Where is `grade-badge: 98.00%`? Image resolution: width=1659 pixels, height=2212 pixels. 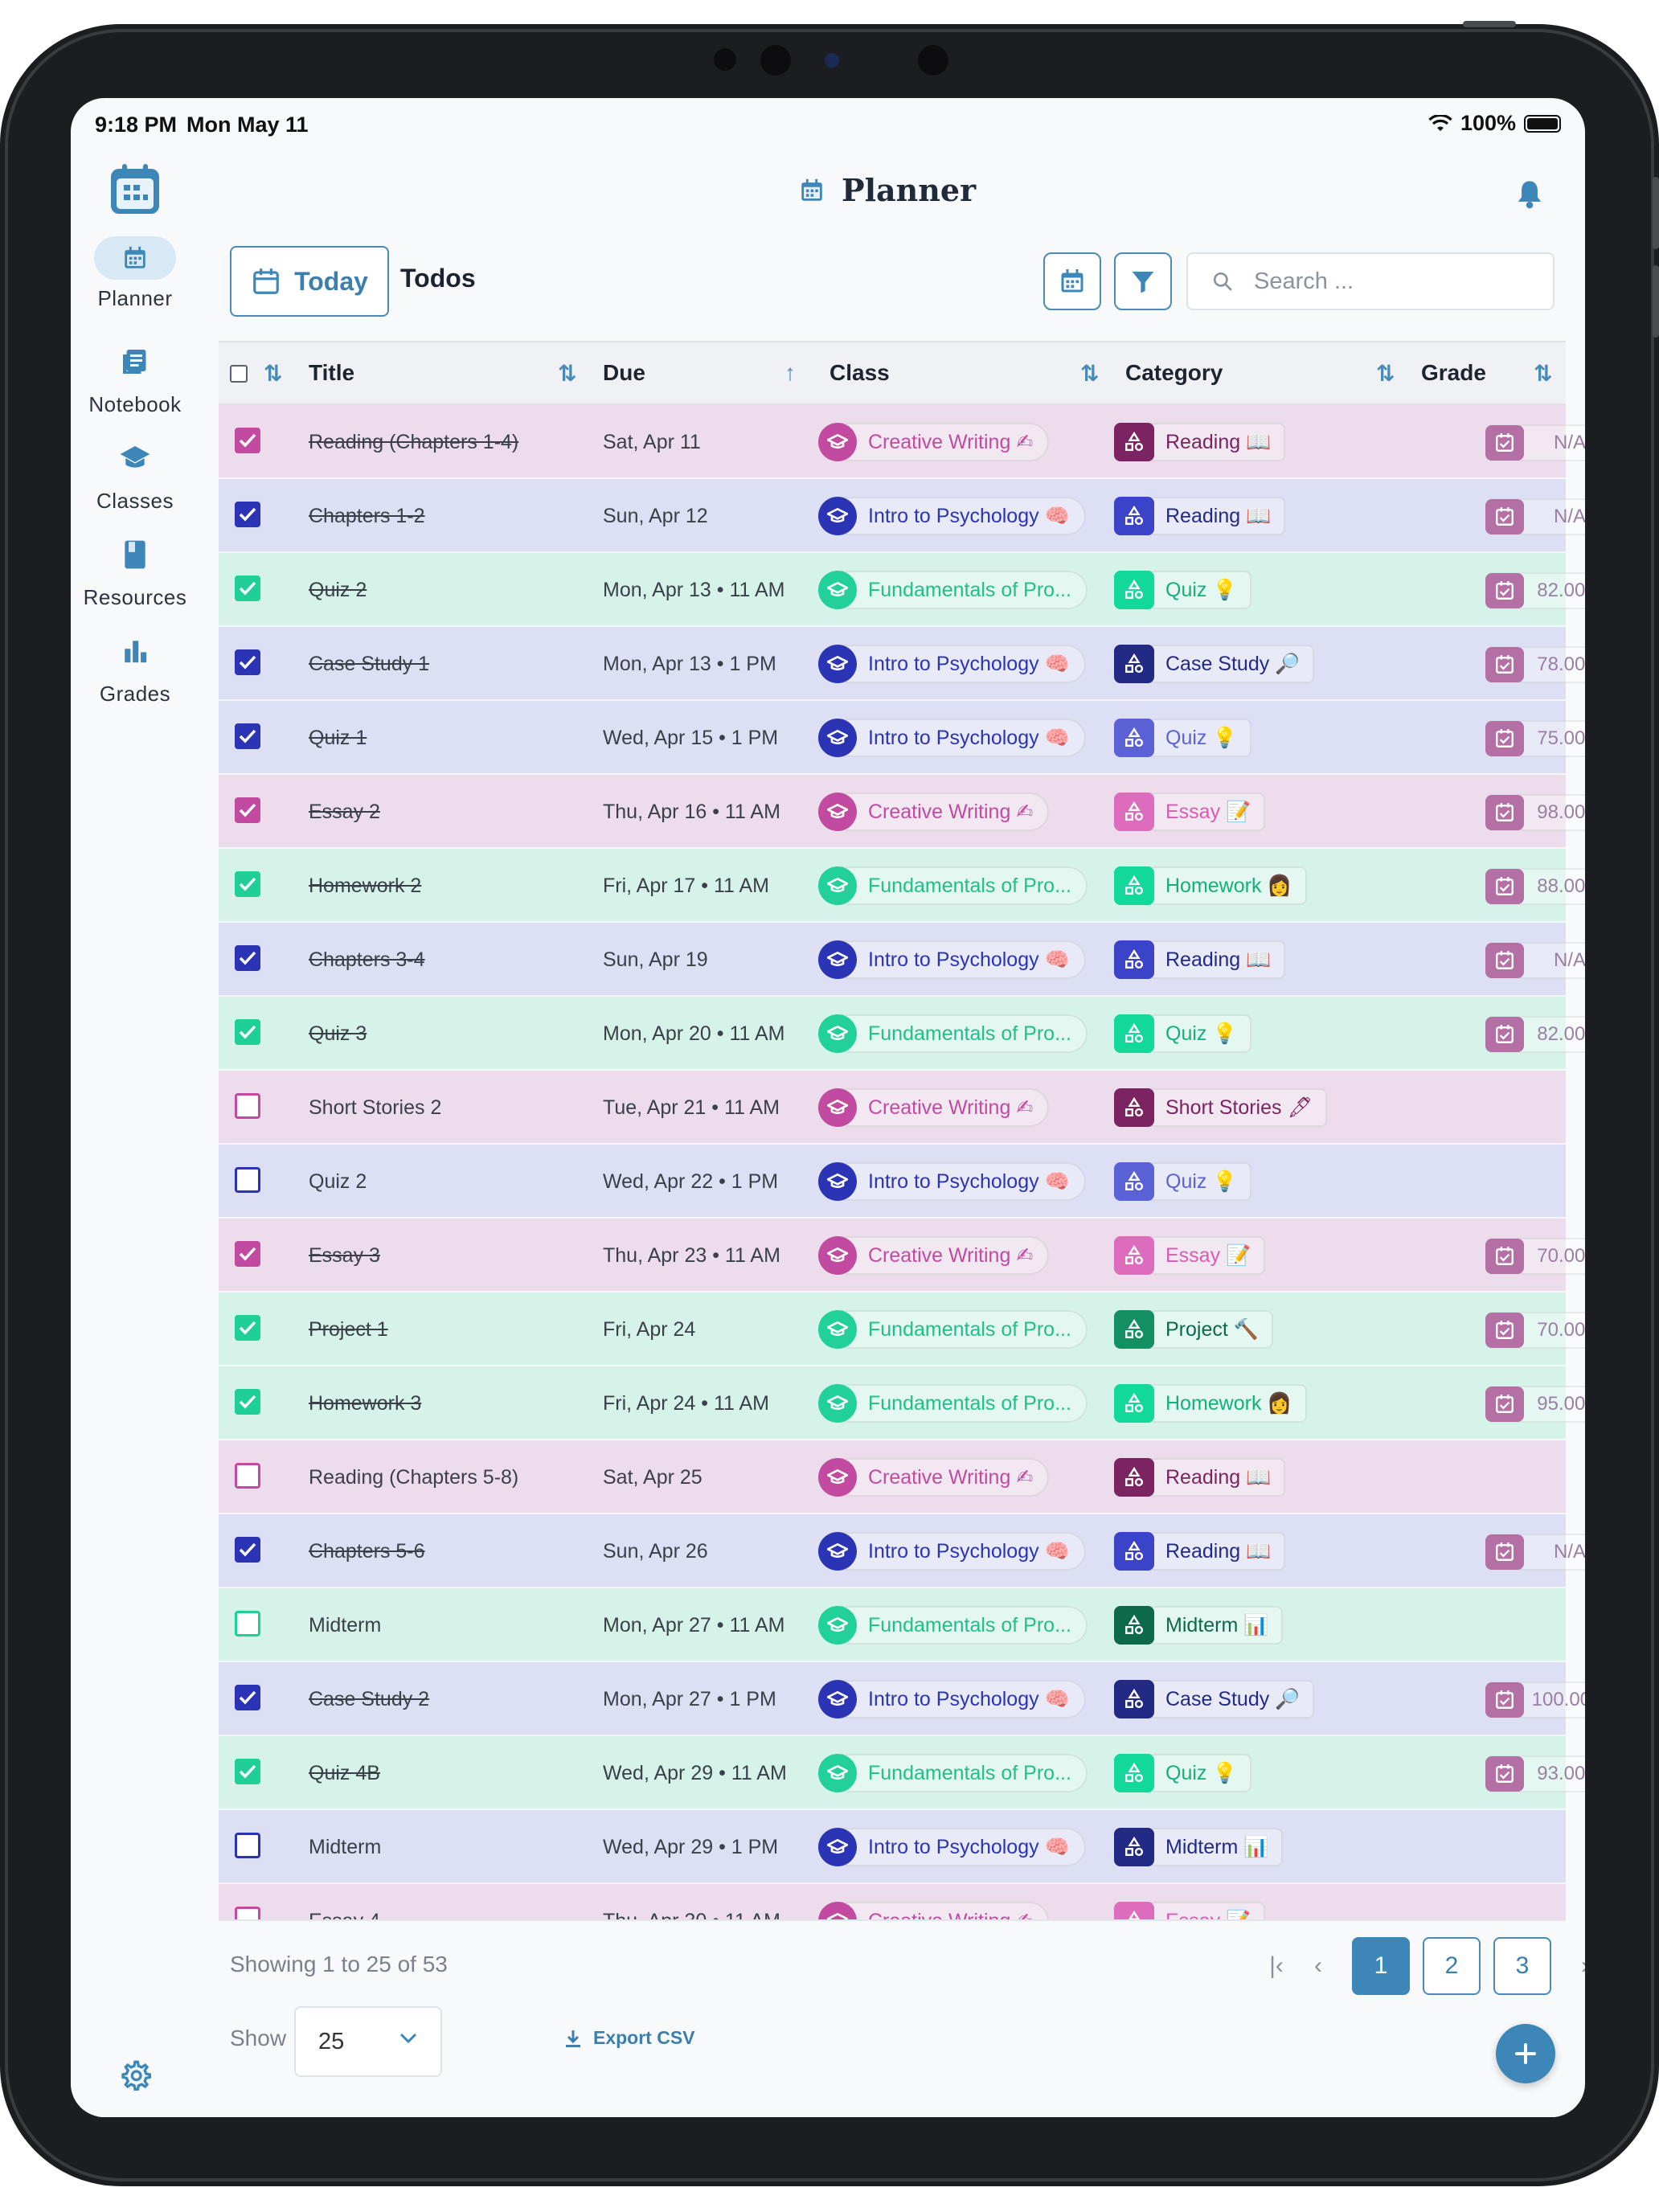
grade-badge: 98.00% is located at coordinates (1535, 812).